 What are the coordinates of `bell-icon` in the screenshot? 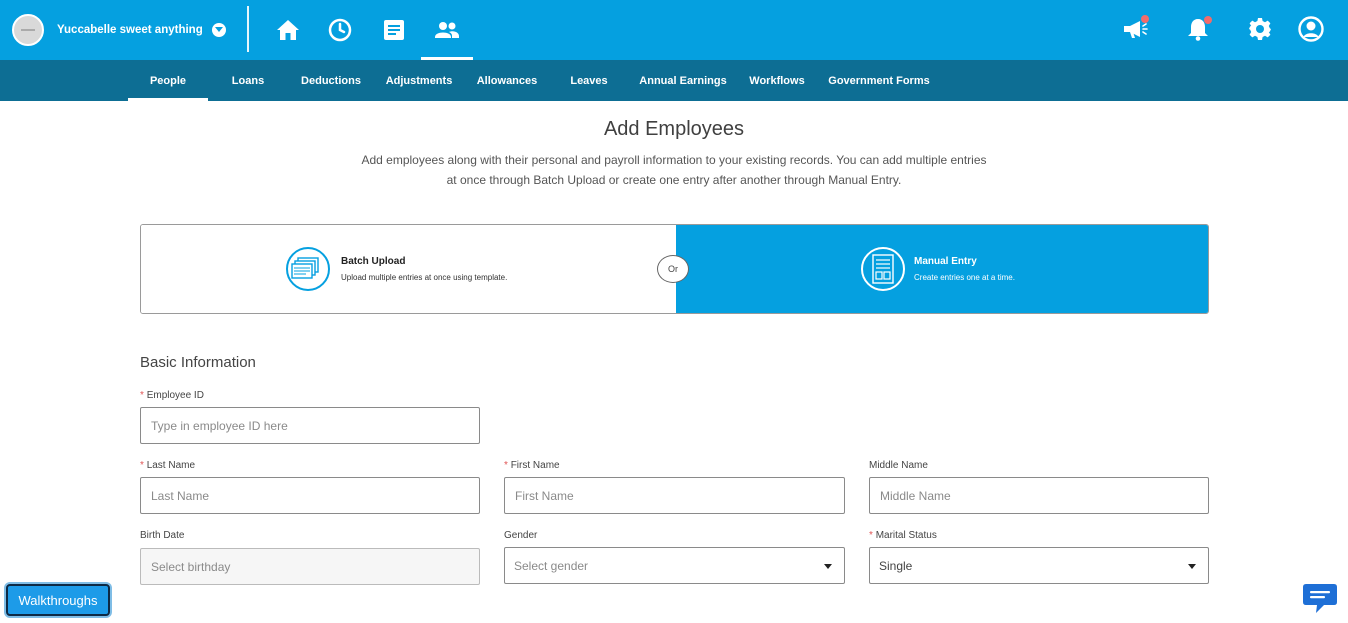 It's located at (1198, 29).